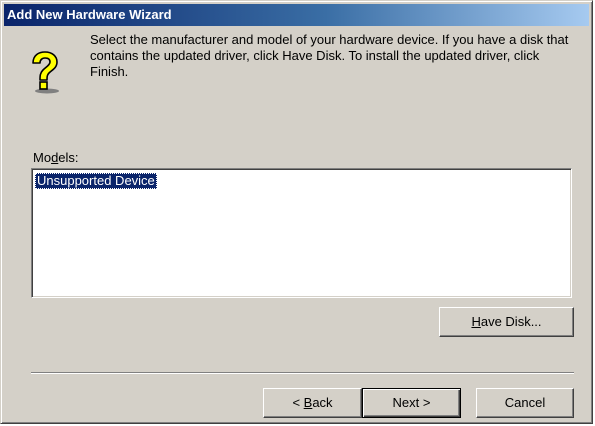  What do you see at coordinates (411, 403) in the screenshot?
I see `next-button: Next >` at bounding box center [411, 403].